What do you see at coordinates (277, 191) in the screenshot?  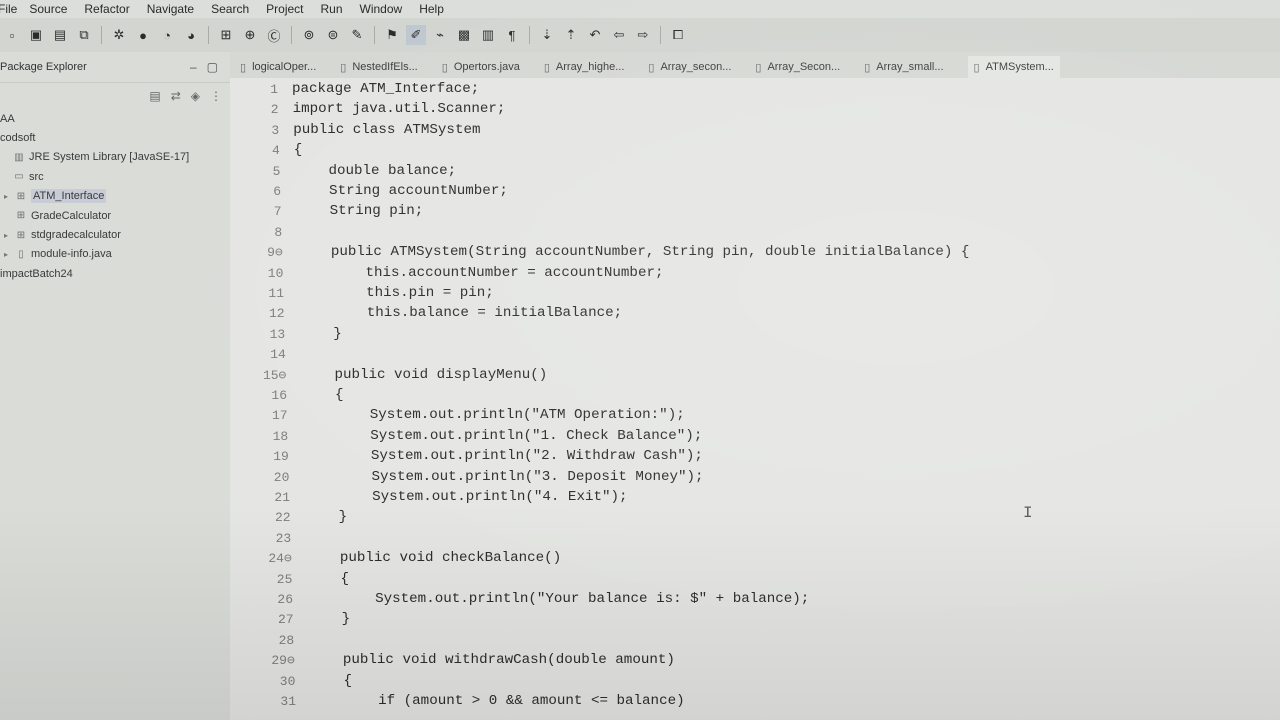 I see `line-number: 6` at bounding box center [277, 191].